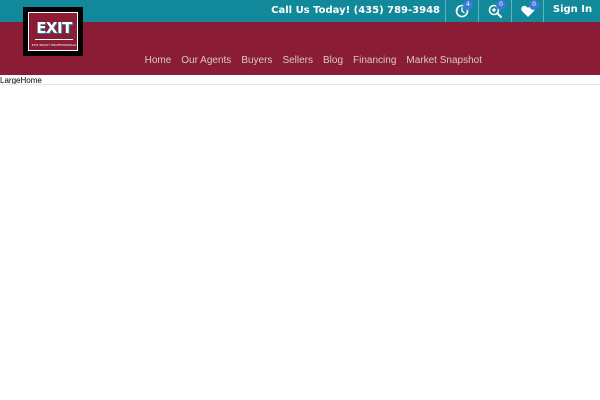  Describe the element at coordinates (206, 61) in the screenshot. I see `nav-item-our-agents: Our Agents` at that location.